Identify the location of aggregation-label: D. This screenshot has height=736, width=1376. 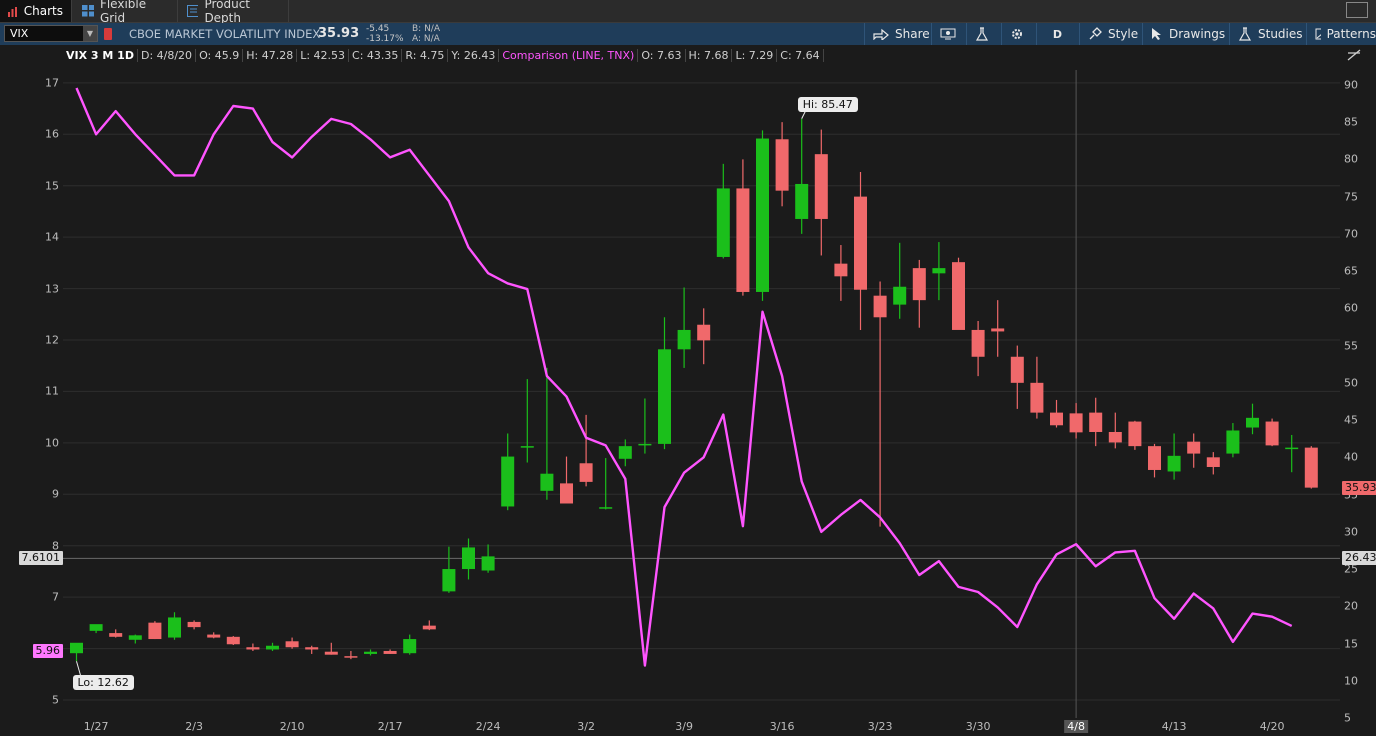
(1057, 34).